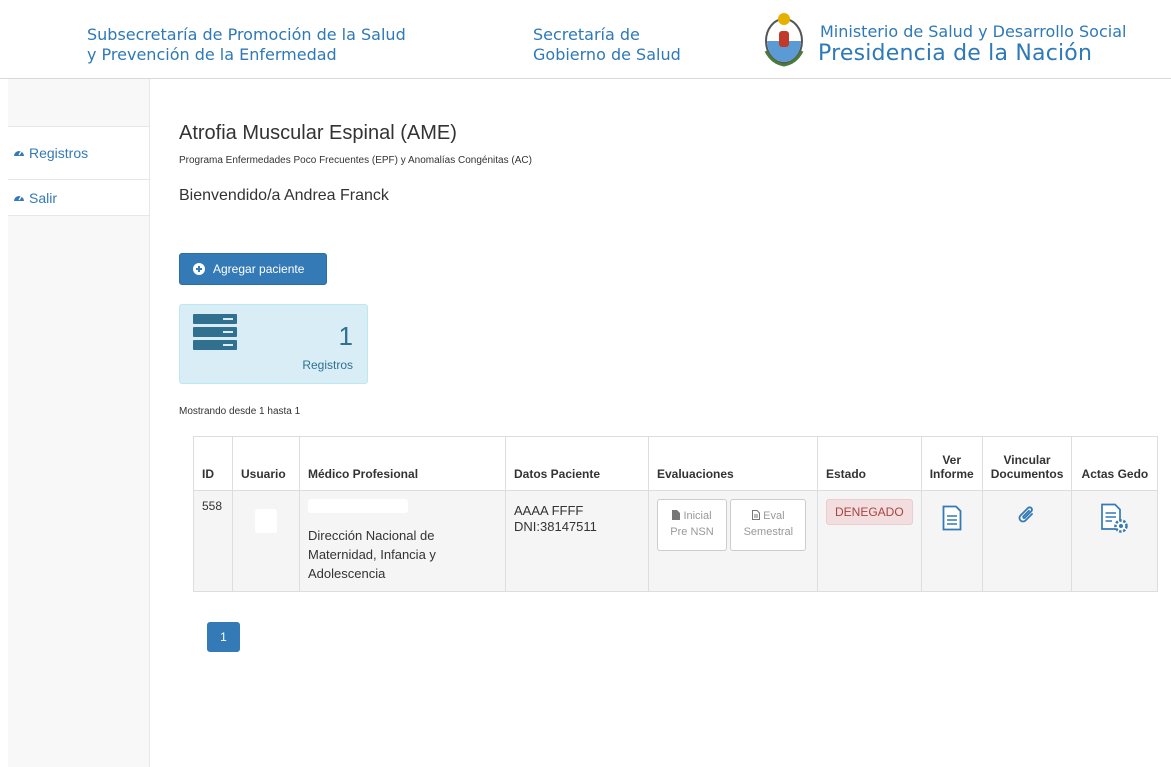  What do you see at coordinates (223, 637) in the screenshot?
I see `pagination-page-1: 1` at bounding box center [223, 637].